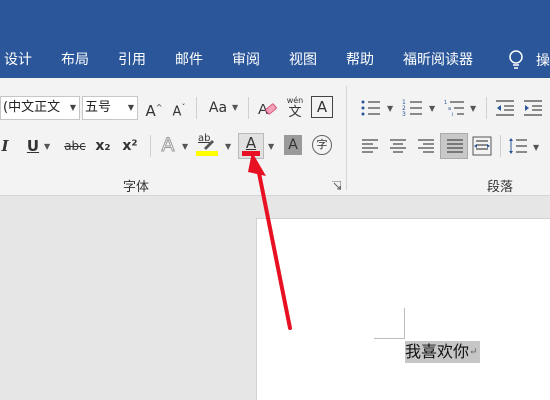 The height and width of the screenshot is (400, 550). I want to click on phonetic-guide-button: wén 文, so click(295, 109).